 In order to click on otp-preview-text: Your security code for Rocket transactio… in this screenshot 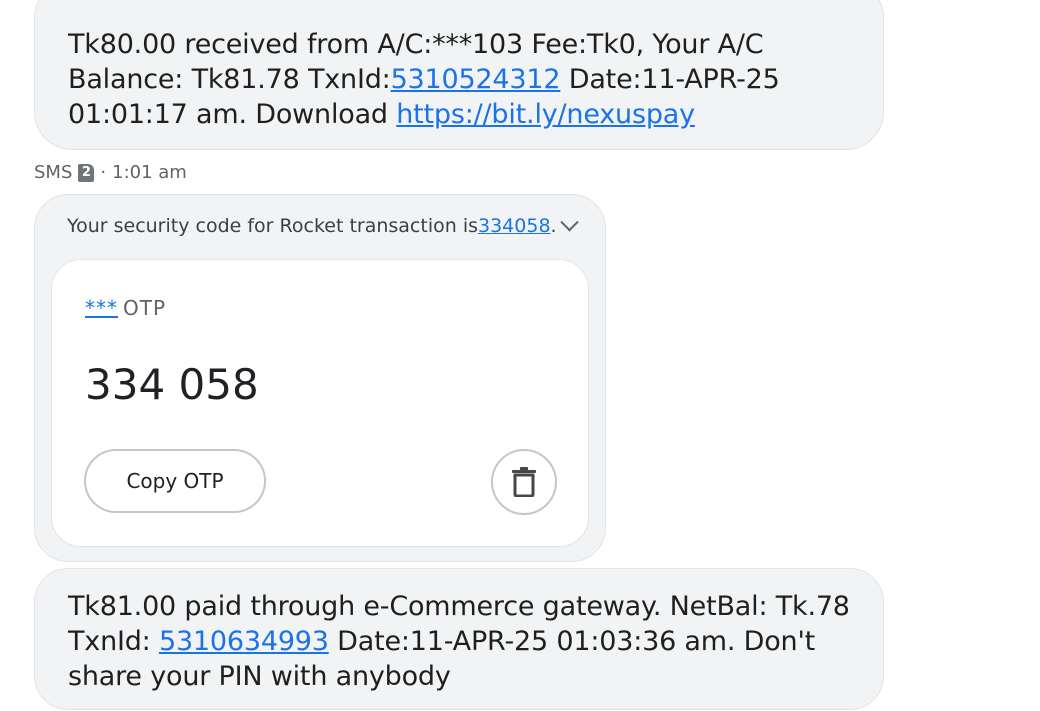, I will do `click(323, 224)`.